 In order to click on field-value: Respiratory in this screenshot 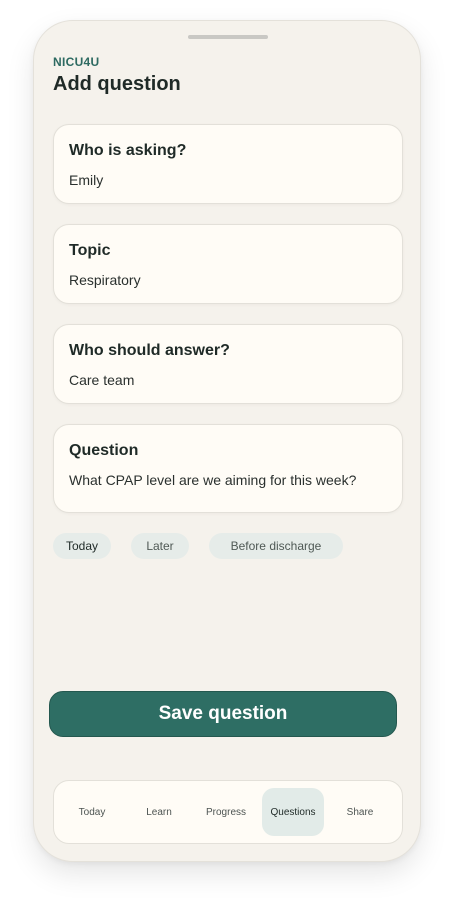, I will do `click(105, 280)`.